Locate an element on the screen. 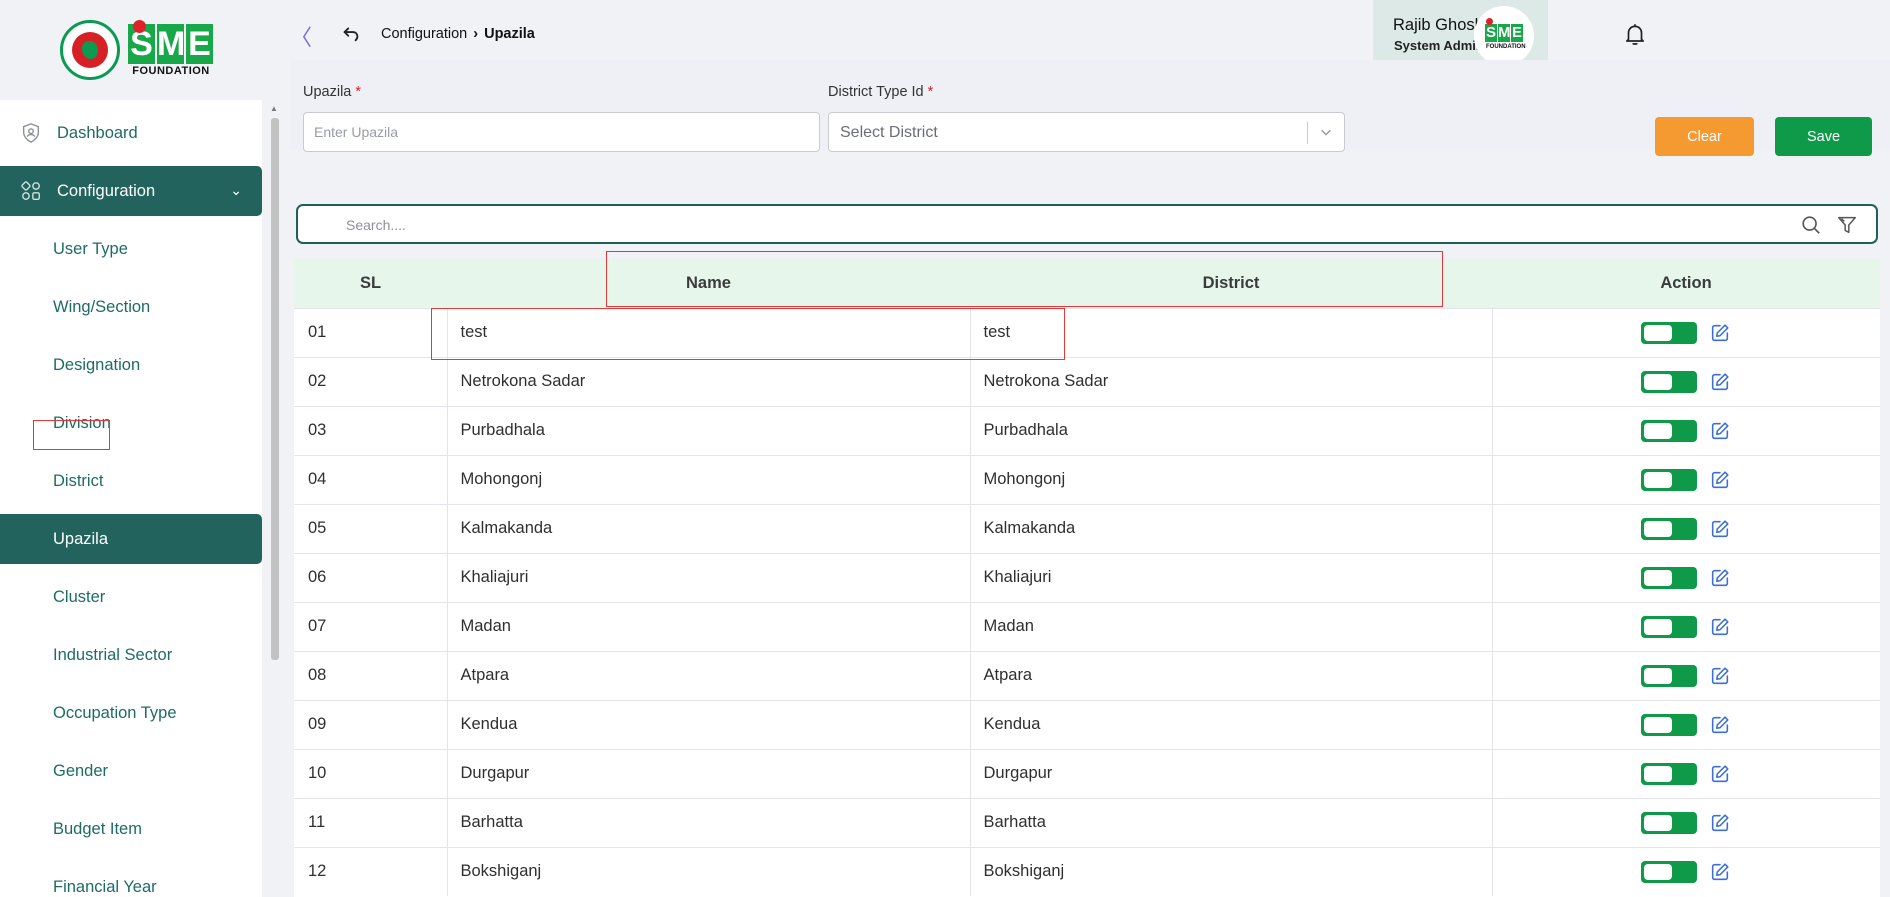  sidebar-item-label: District is located at coordinates (78, 480).